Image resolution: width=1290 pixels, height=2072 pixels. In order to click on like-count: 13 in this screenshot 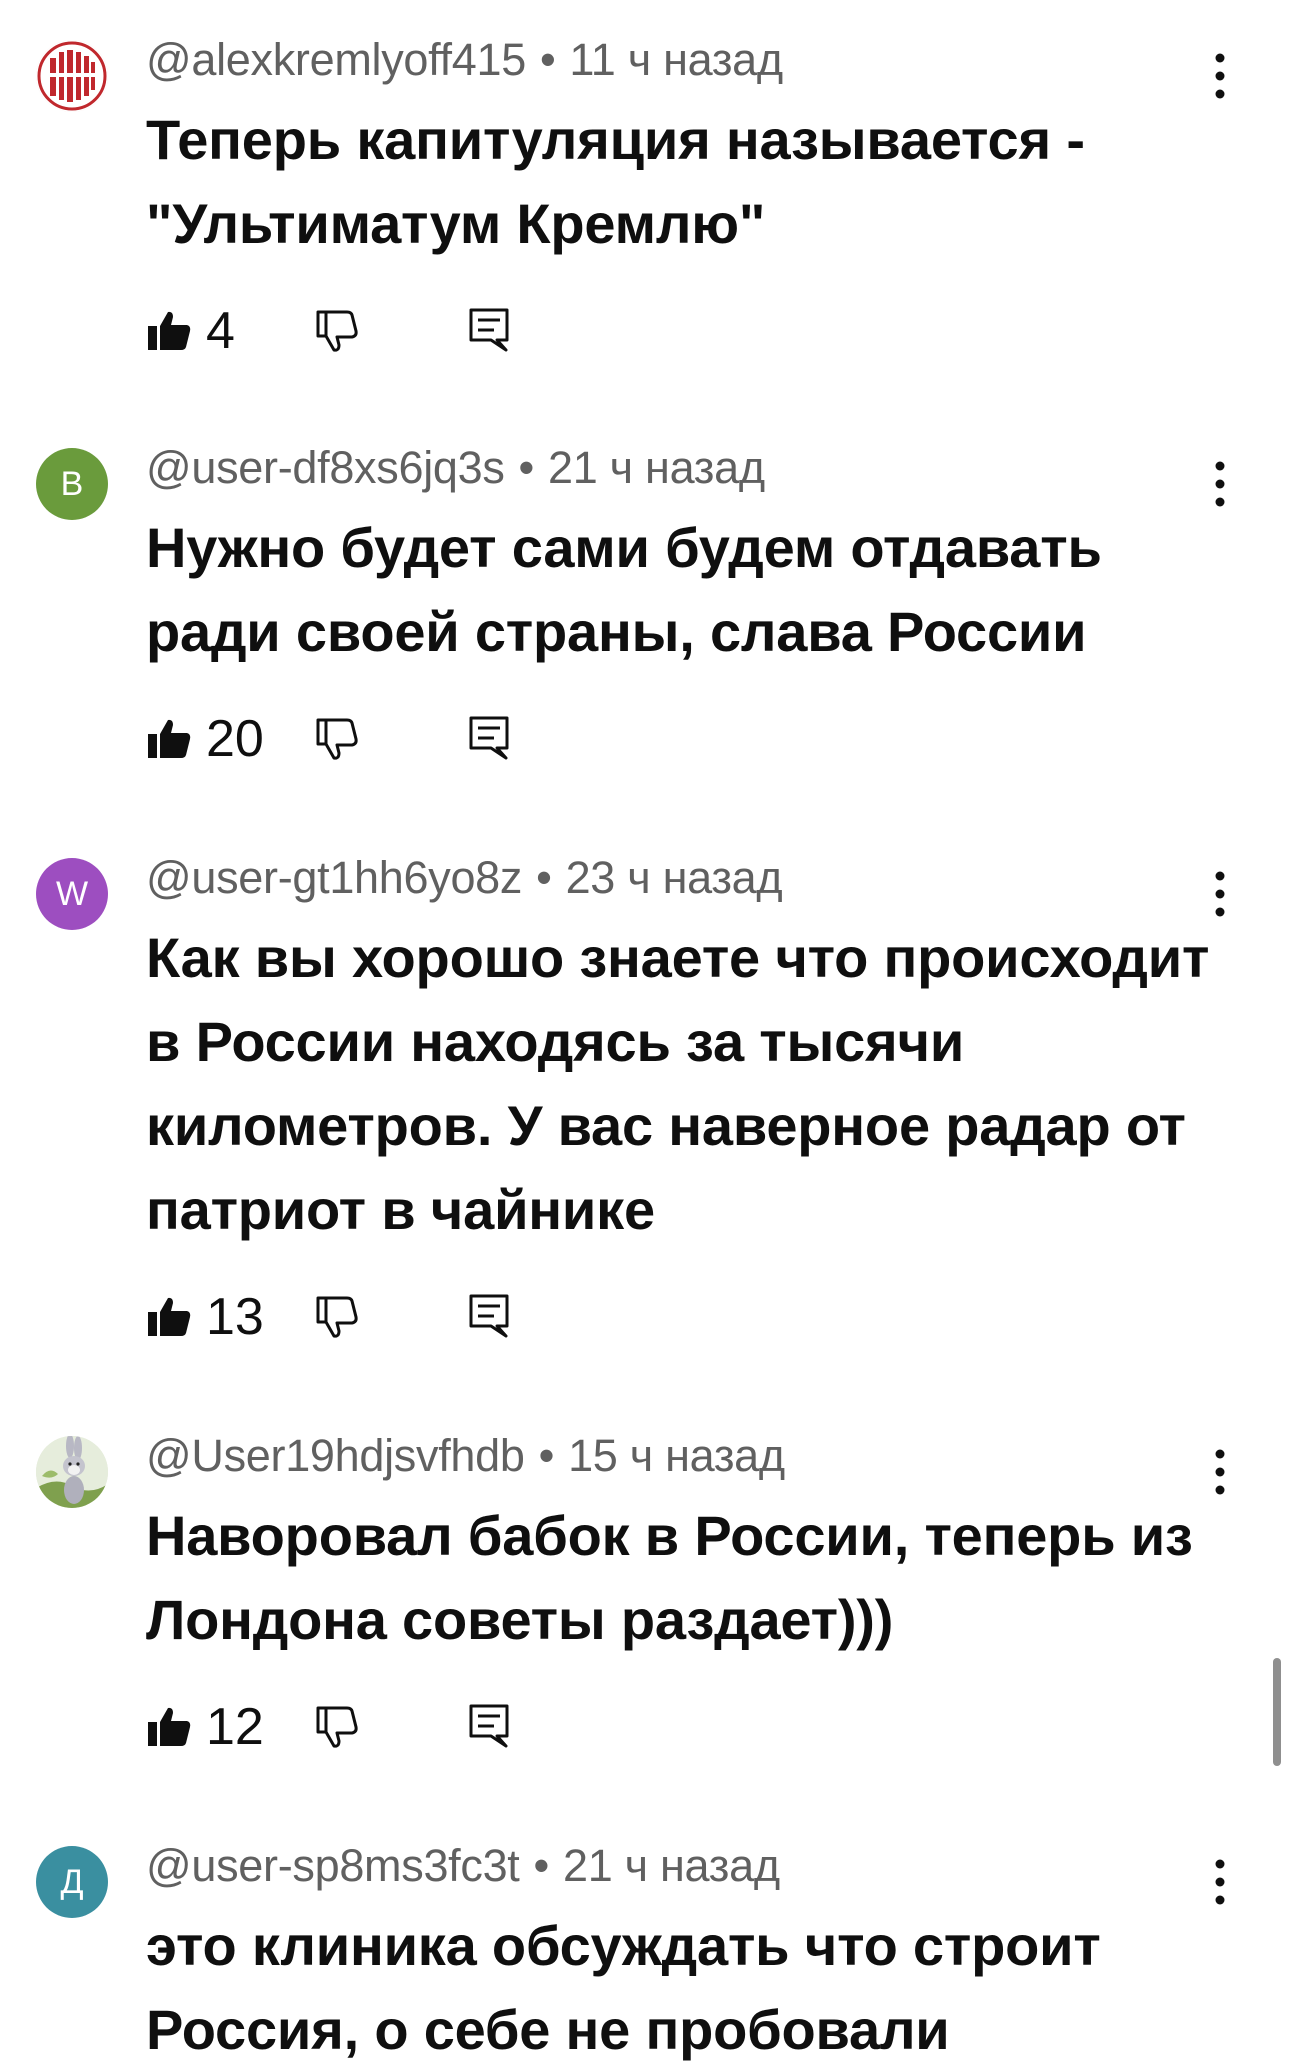, I will do `click(235, 1317)`.